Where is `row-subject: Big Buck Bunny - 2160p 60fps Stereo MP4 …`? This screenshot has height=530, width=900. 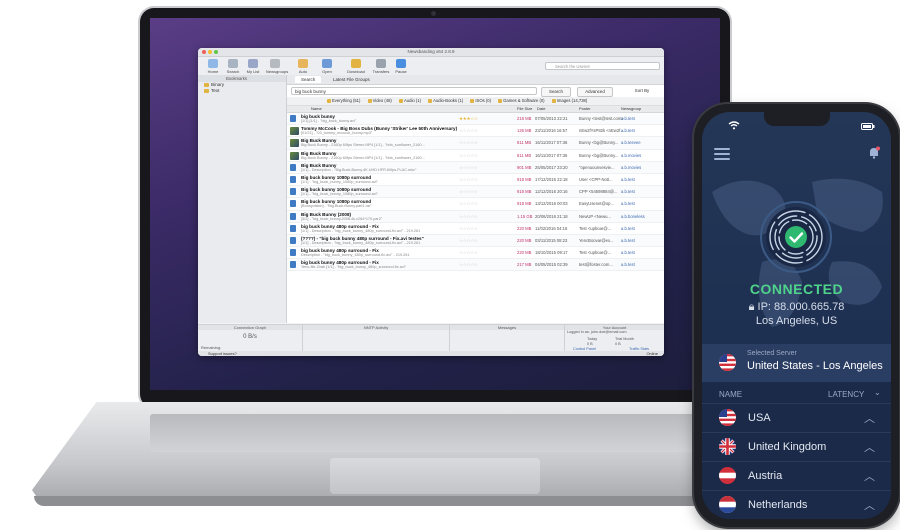
row-subject: Big Buck Bunny - 2160p 60fps Stereo MP4 … is located at coordinates (363, 145).